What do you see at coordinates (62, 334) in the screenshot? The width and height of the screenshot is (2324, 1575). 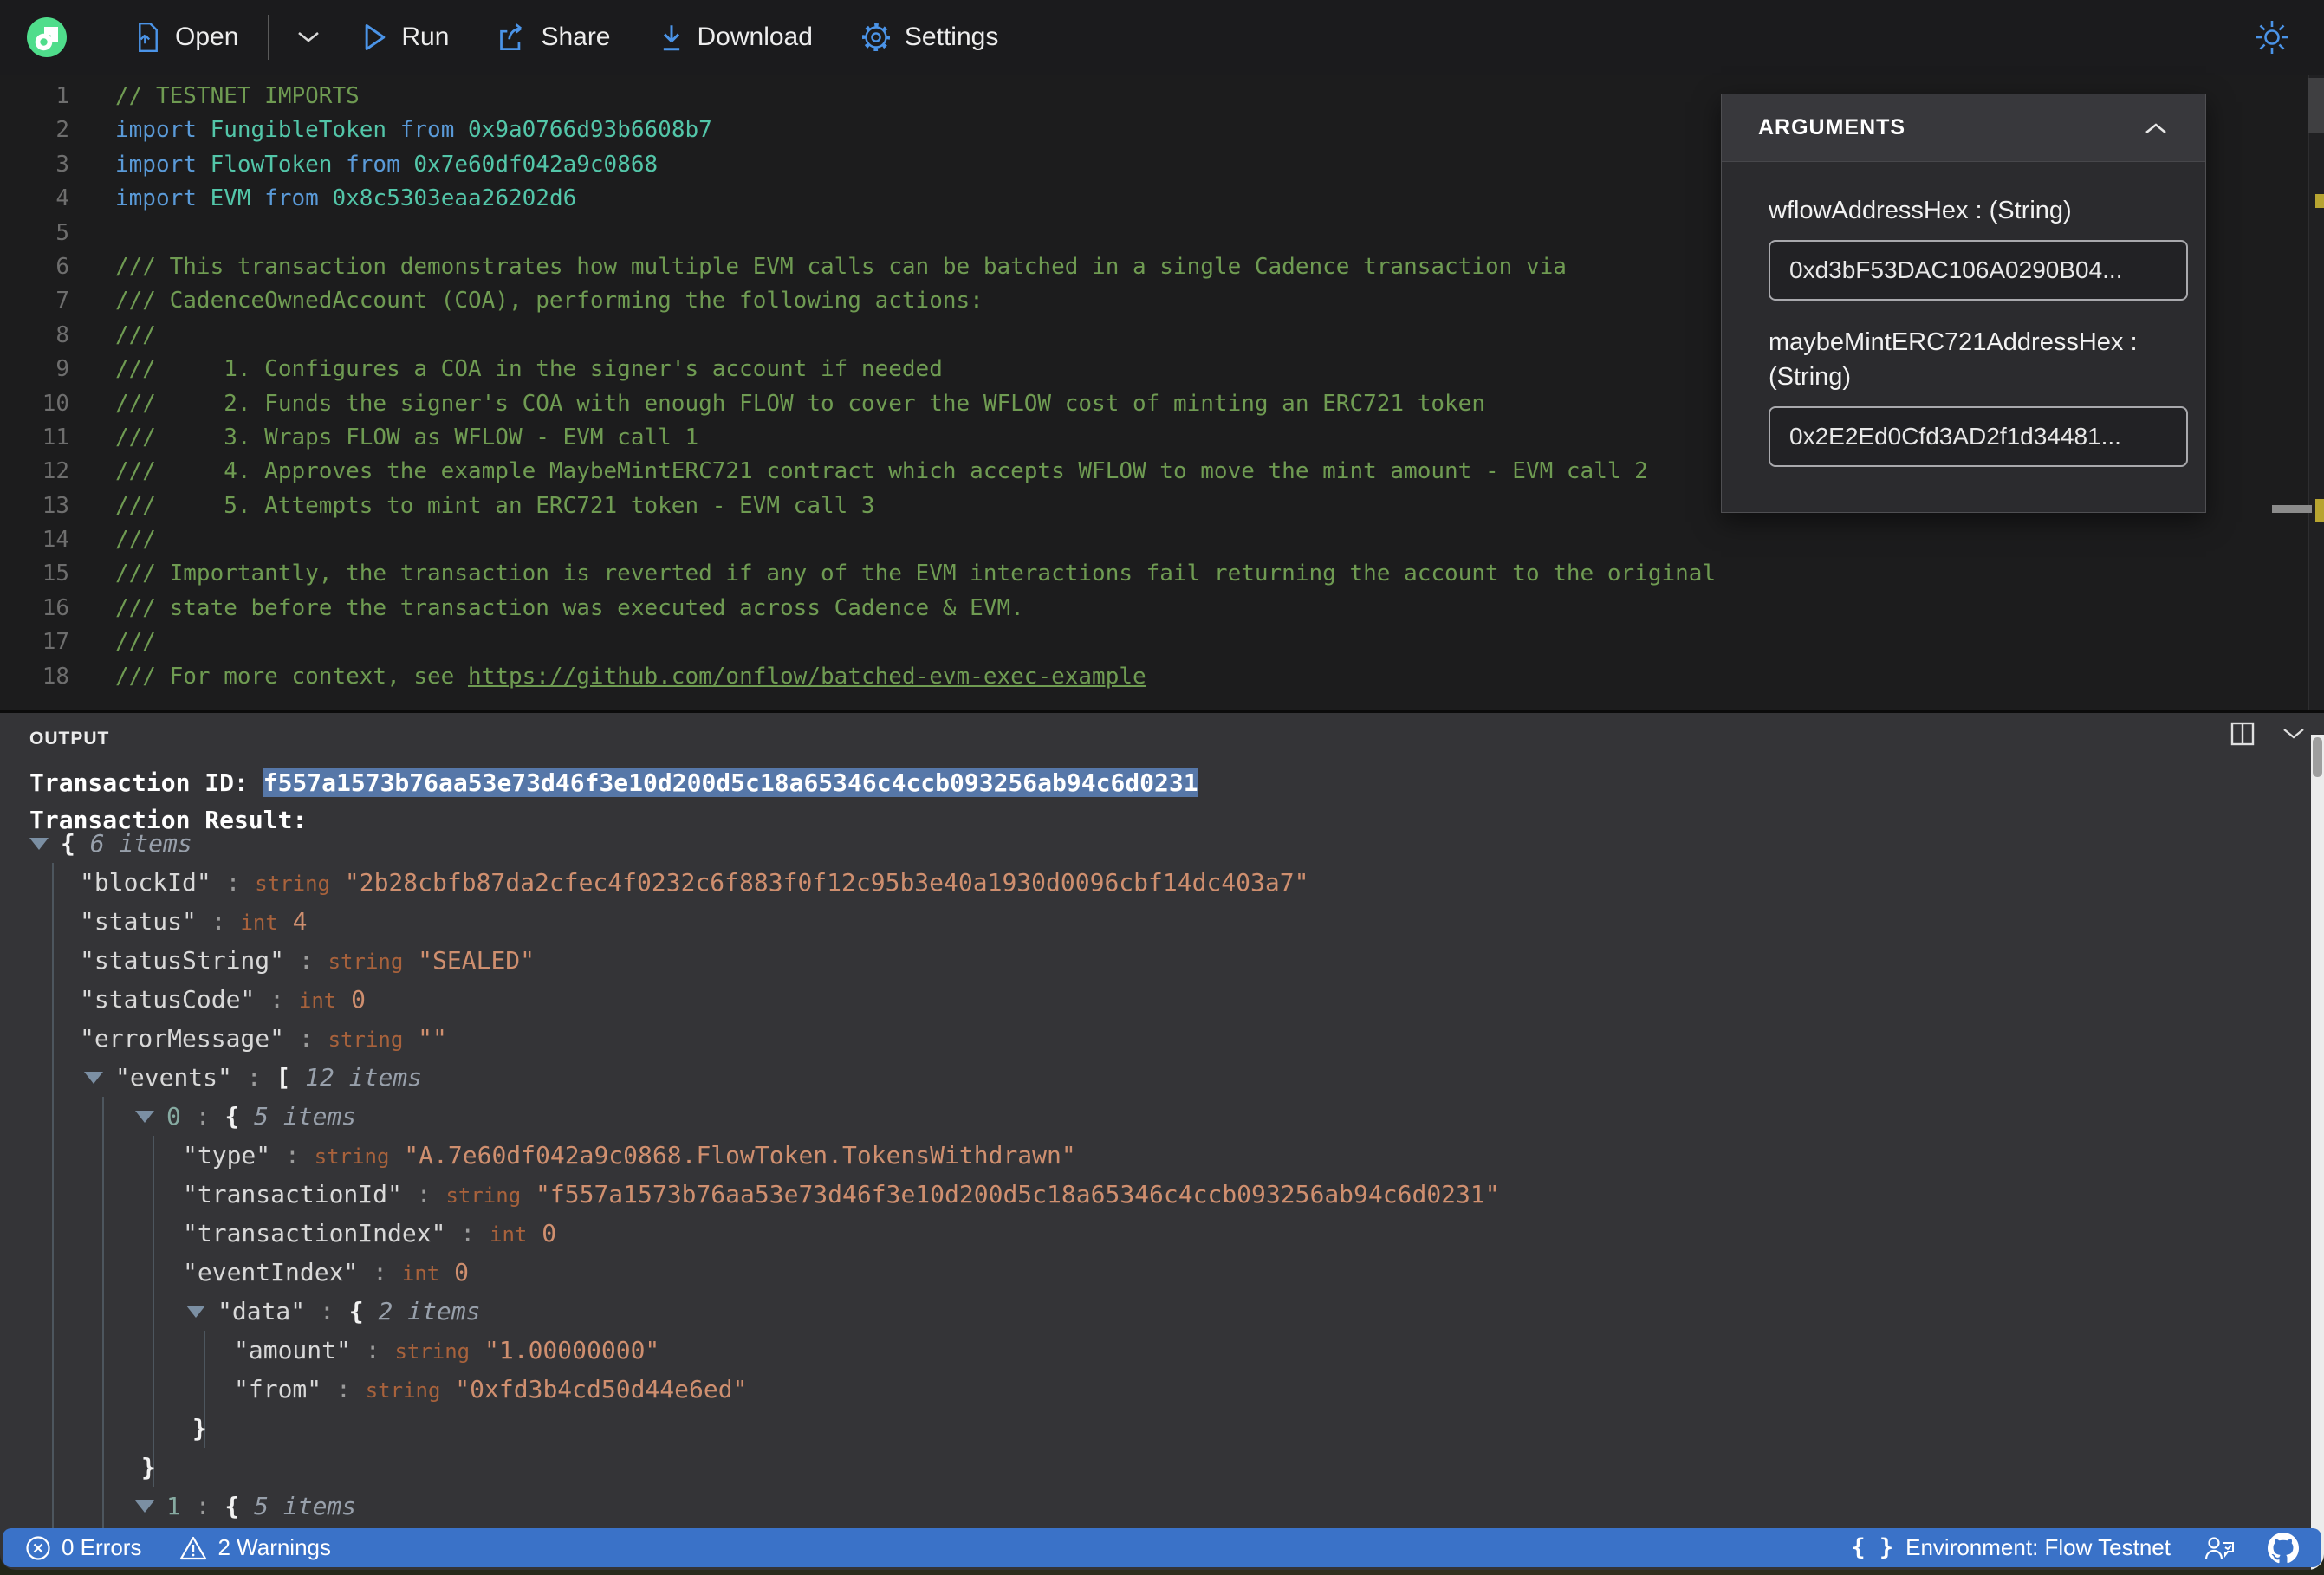 I see `line-number: 8` at bounding box center [62, 334].